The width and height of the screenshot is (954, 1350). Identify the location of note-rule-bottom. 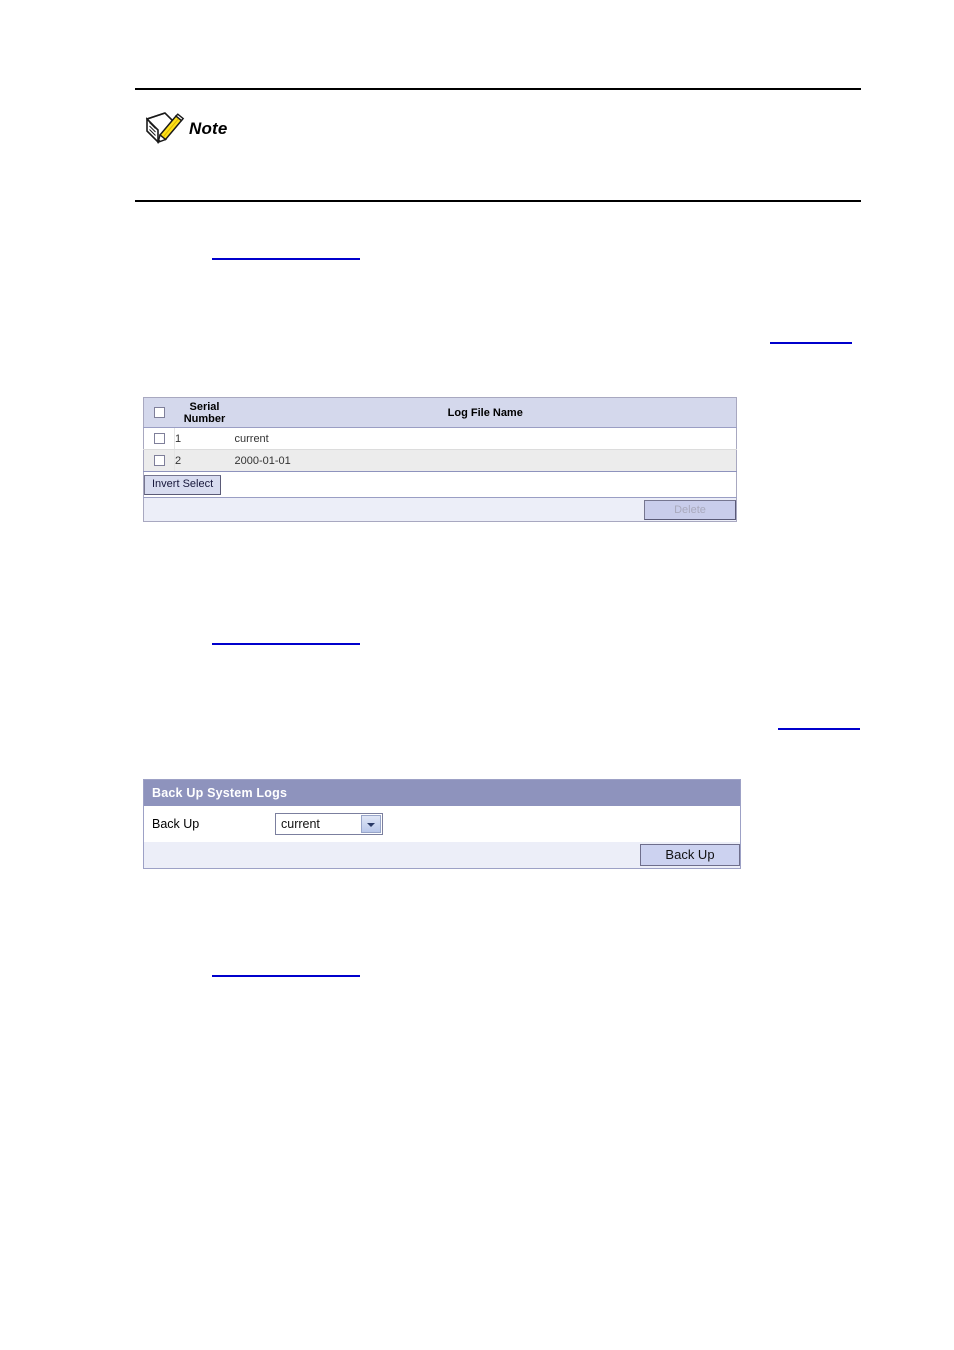
(498, 201).